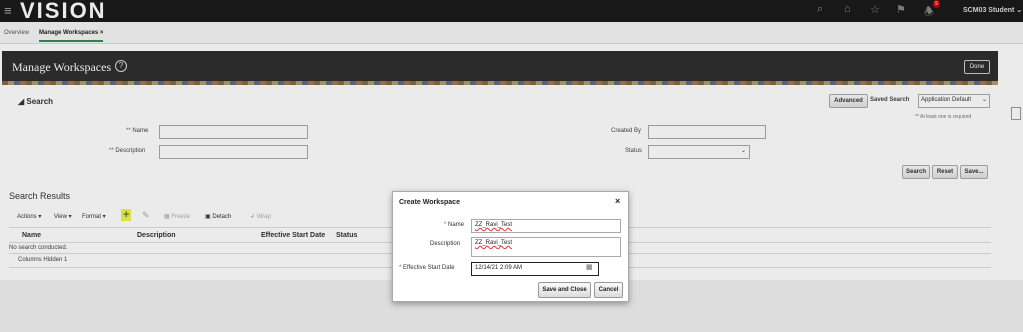  Describe the element at coordinates (608, 290) in the screenshot. I see `cancel-button: Cancel` at that location.